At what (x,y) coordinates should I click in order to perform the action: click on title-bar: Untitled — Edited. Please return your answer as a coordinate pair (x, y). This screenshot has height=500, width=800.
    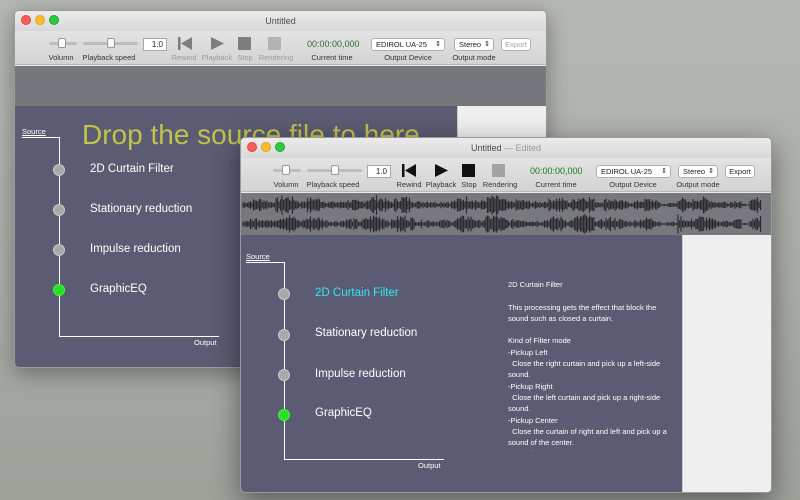
    Looking at the image, I should click on (506, 148).